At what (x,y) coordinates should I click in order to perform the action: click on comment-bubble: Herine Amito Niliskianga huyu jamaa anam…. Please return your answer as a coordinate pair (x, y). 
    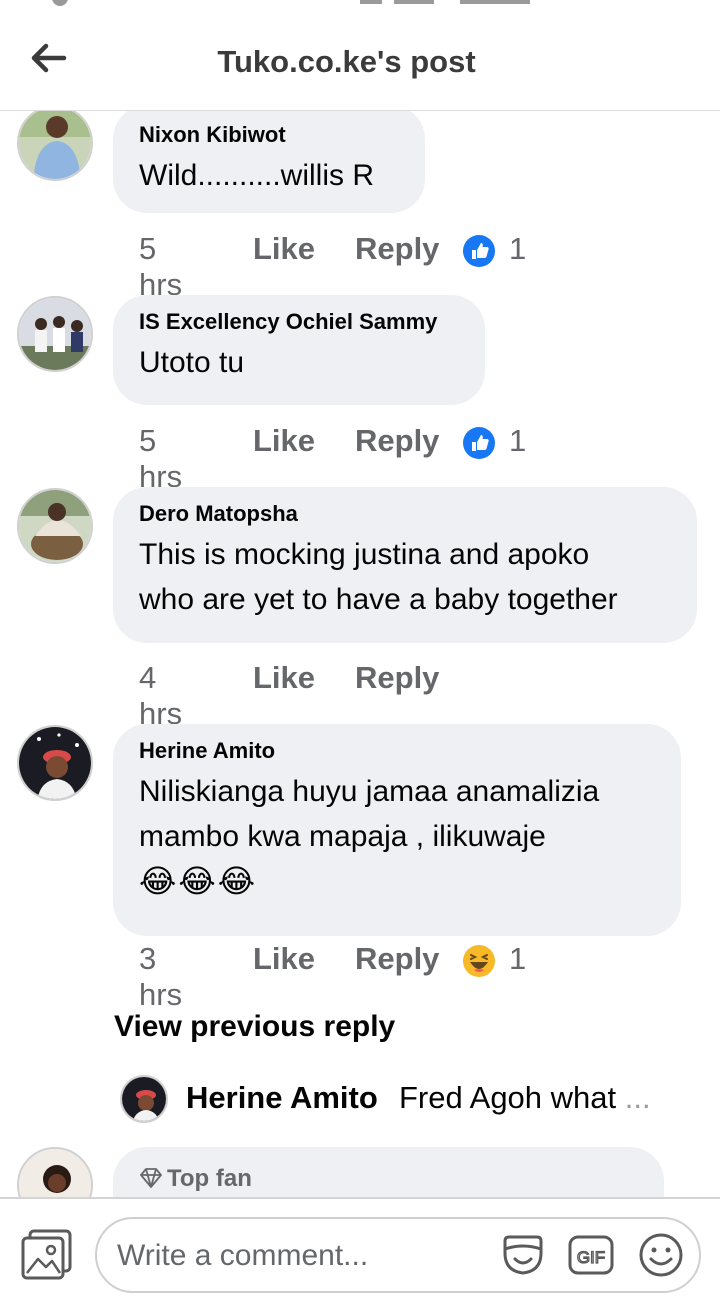
    Looking at the image, I should click on (397, 830).